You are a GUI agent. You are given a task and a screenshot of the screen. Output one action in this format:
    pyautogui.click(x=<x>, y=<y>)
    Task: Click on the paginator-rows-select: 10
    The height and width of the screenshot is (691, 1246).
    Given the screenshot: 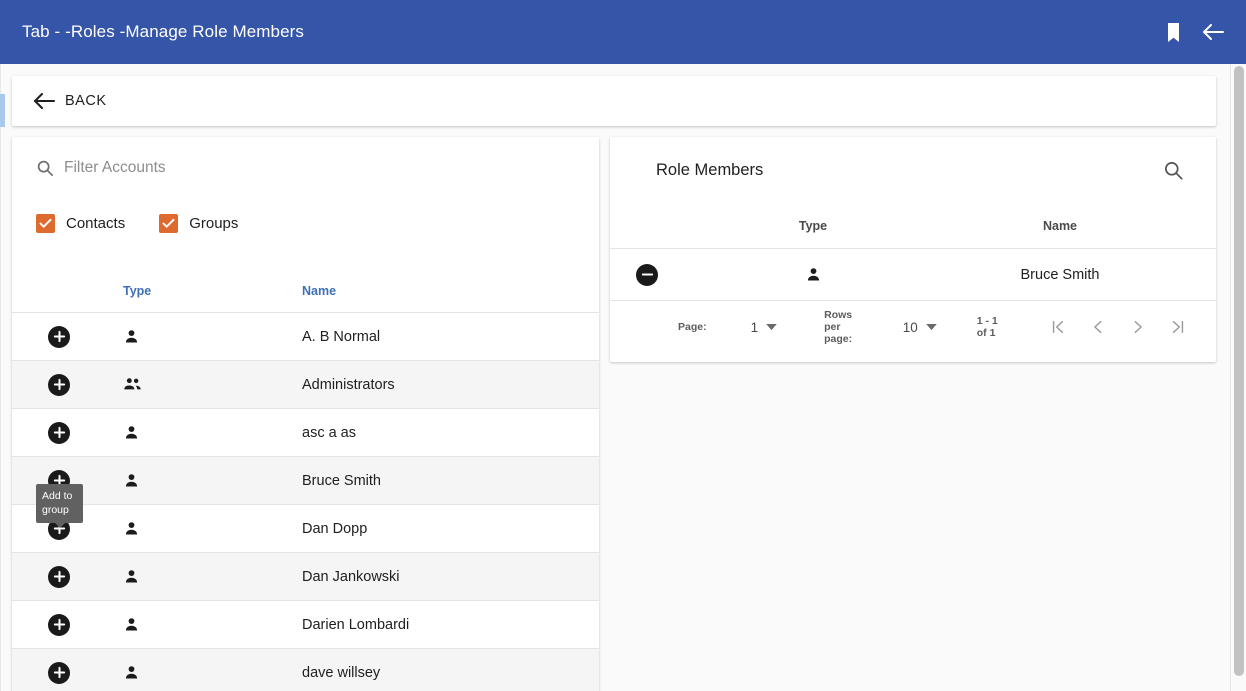 What is the action you would take?
    pyautogui.click(x=920, y=327)
    